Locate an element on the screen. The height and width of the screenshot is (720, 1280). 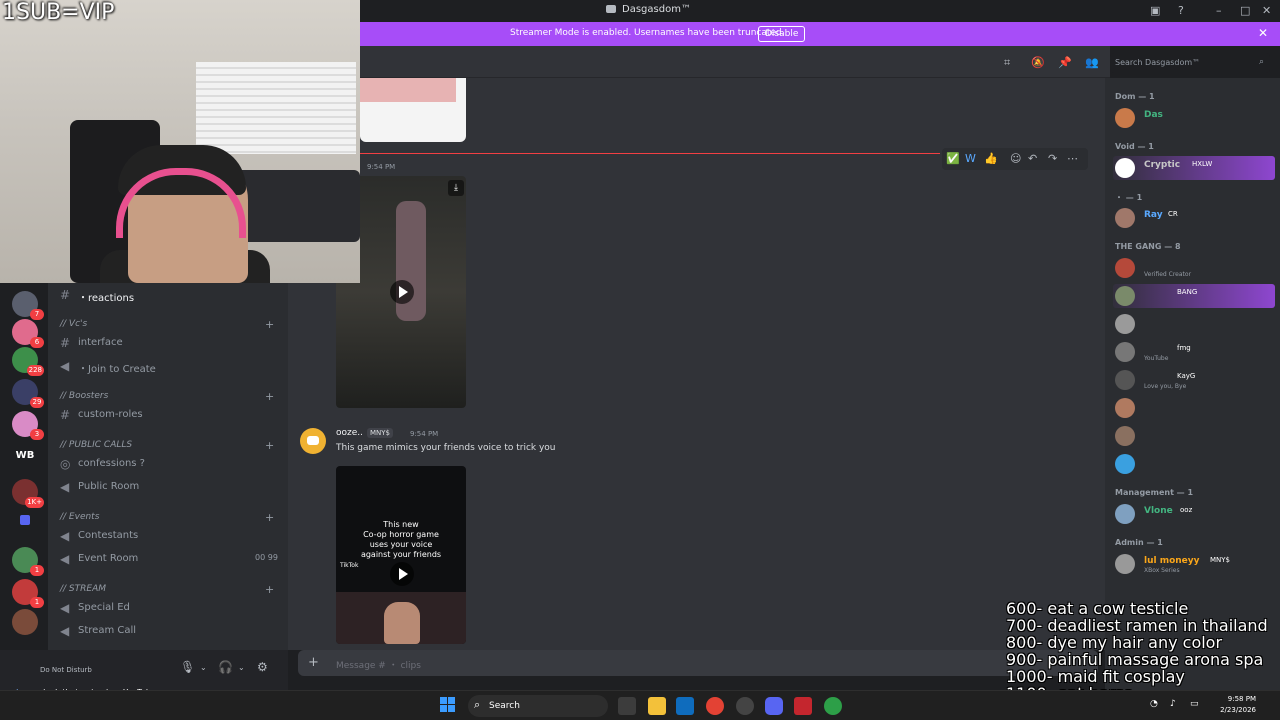
channel-contestants: ◀ Contestants is located at coordinates (170, 536).